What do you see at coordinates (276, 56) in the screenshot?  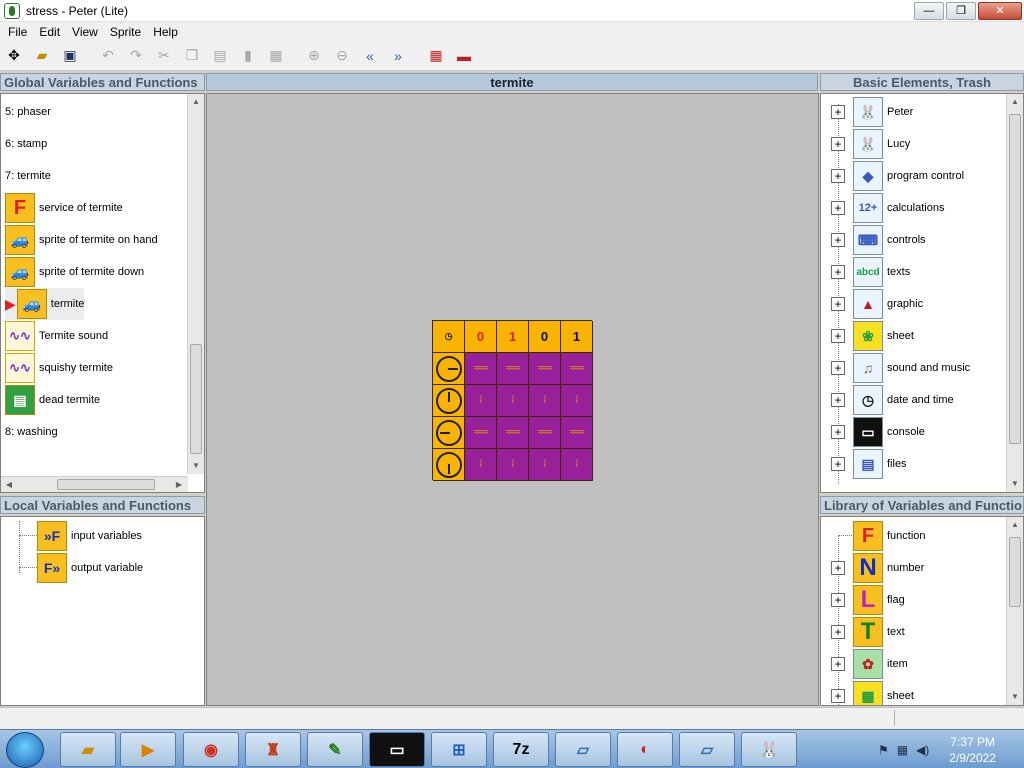 I see `select-icon: ▦` at bounding box center [276, 56].